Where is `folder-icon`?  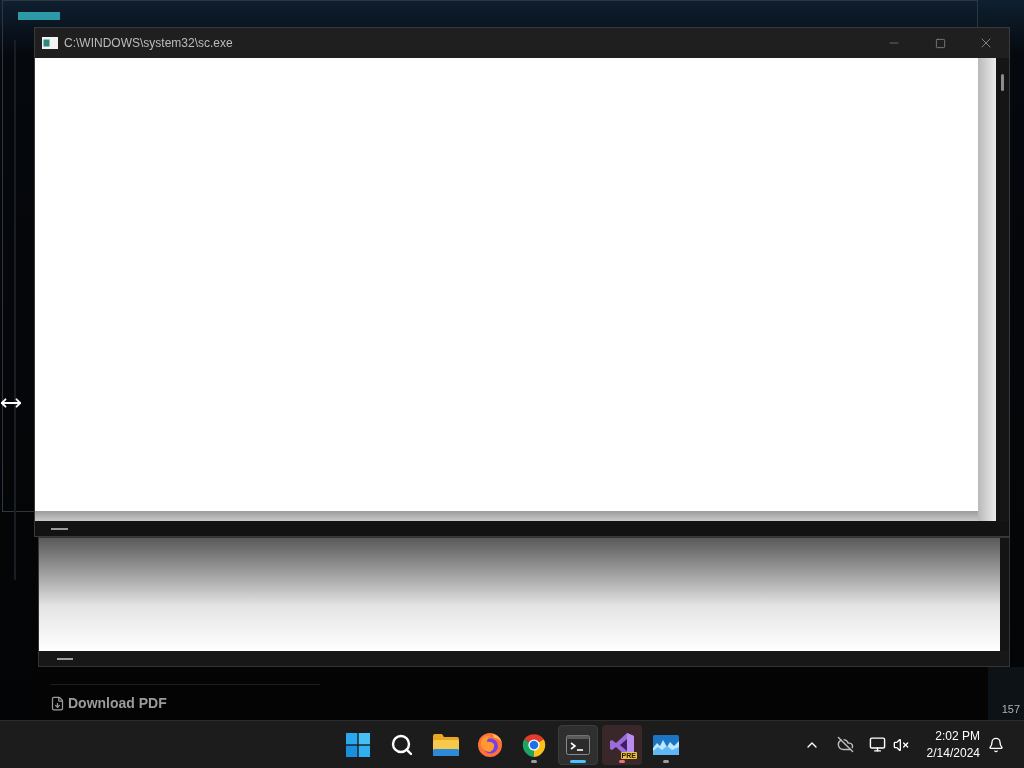 folder-icon is located at coordinates (446, 744).